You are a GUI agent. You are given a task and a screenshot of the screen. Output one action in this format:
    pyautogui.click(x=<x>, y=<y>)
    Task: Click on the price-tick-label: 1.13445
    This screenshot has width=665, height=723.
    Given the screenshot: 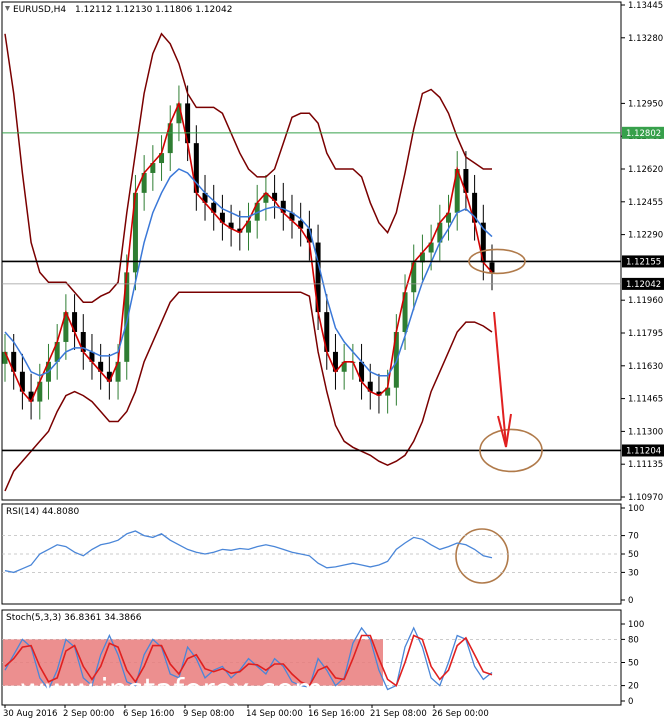 What is the action you would take?
    pyautogui.click(x=645, y=6)
    